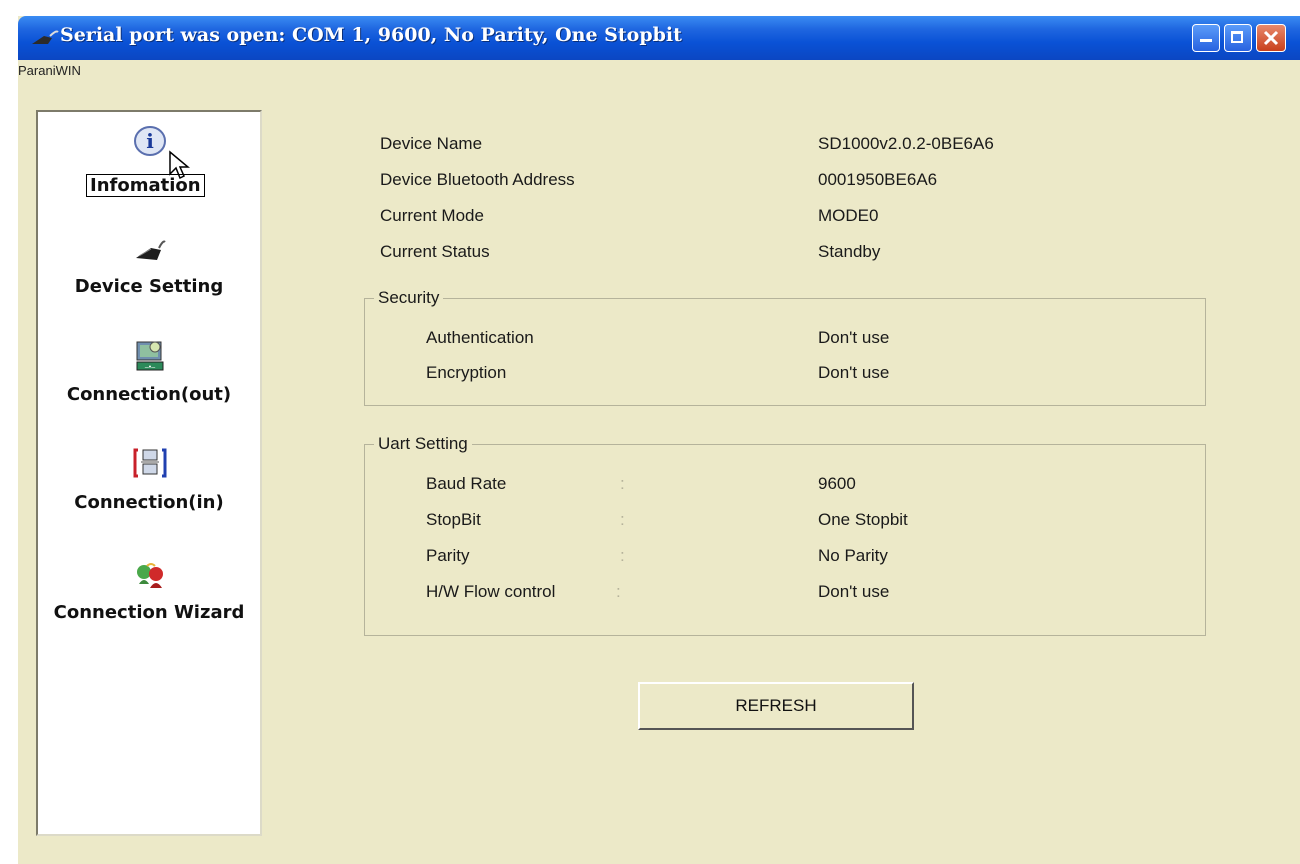 This screenshot has width=1300, height=864. I want to click on baud-rate-label: Baud Rate, so click(466, 483).